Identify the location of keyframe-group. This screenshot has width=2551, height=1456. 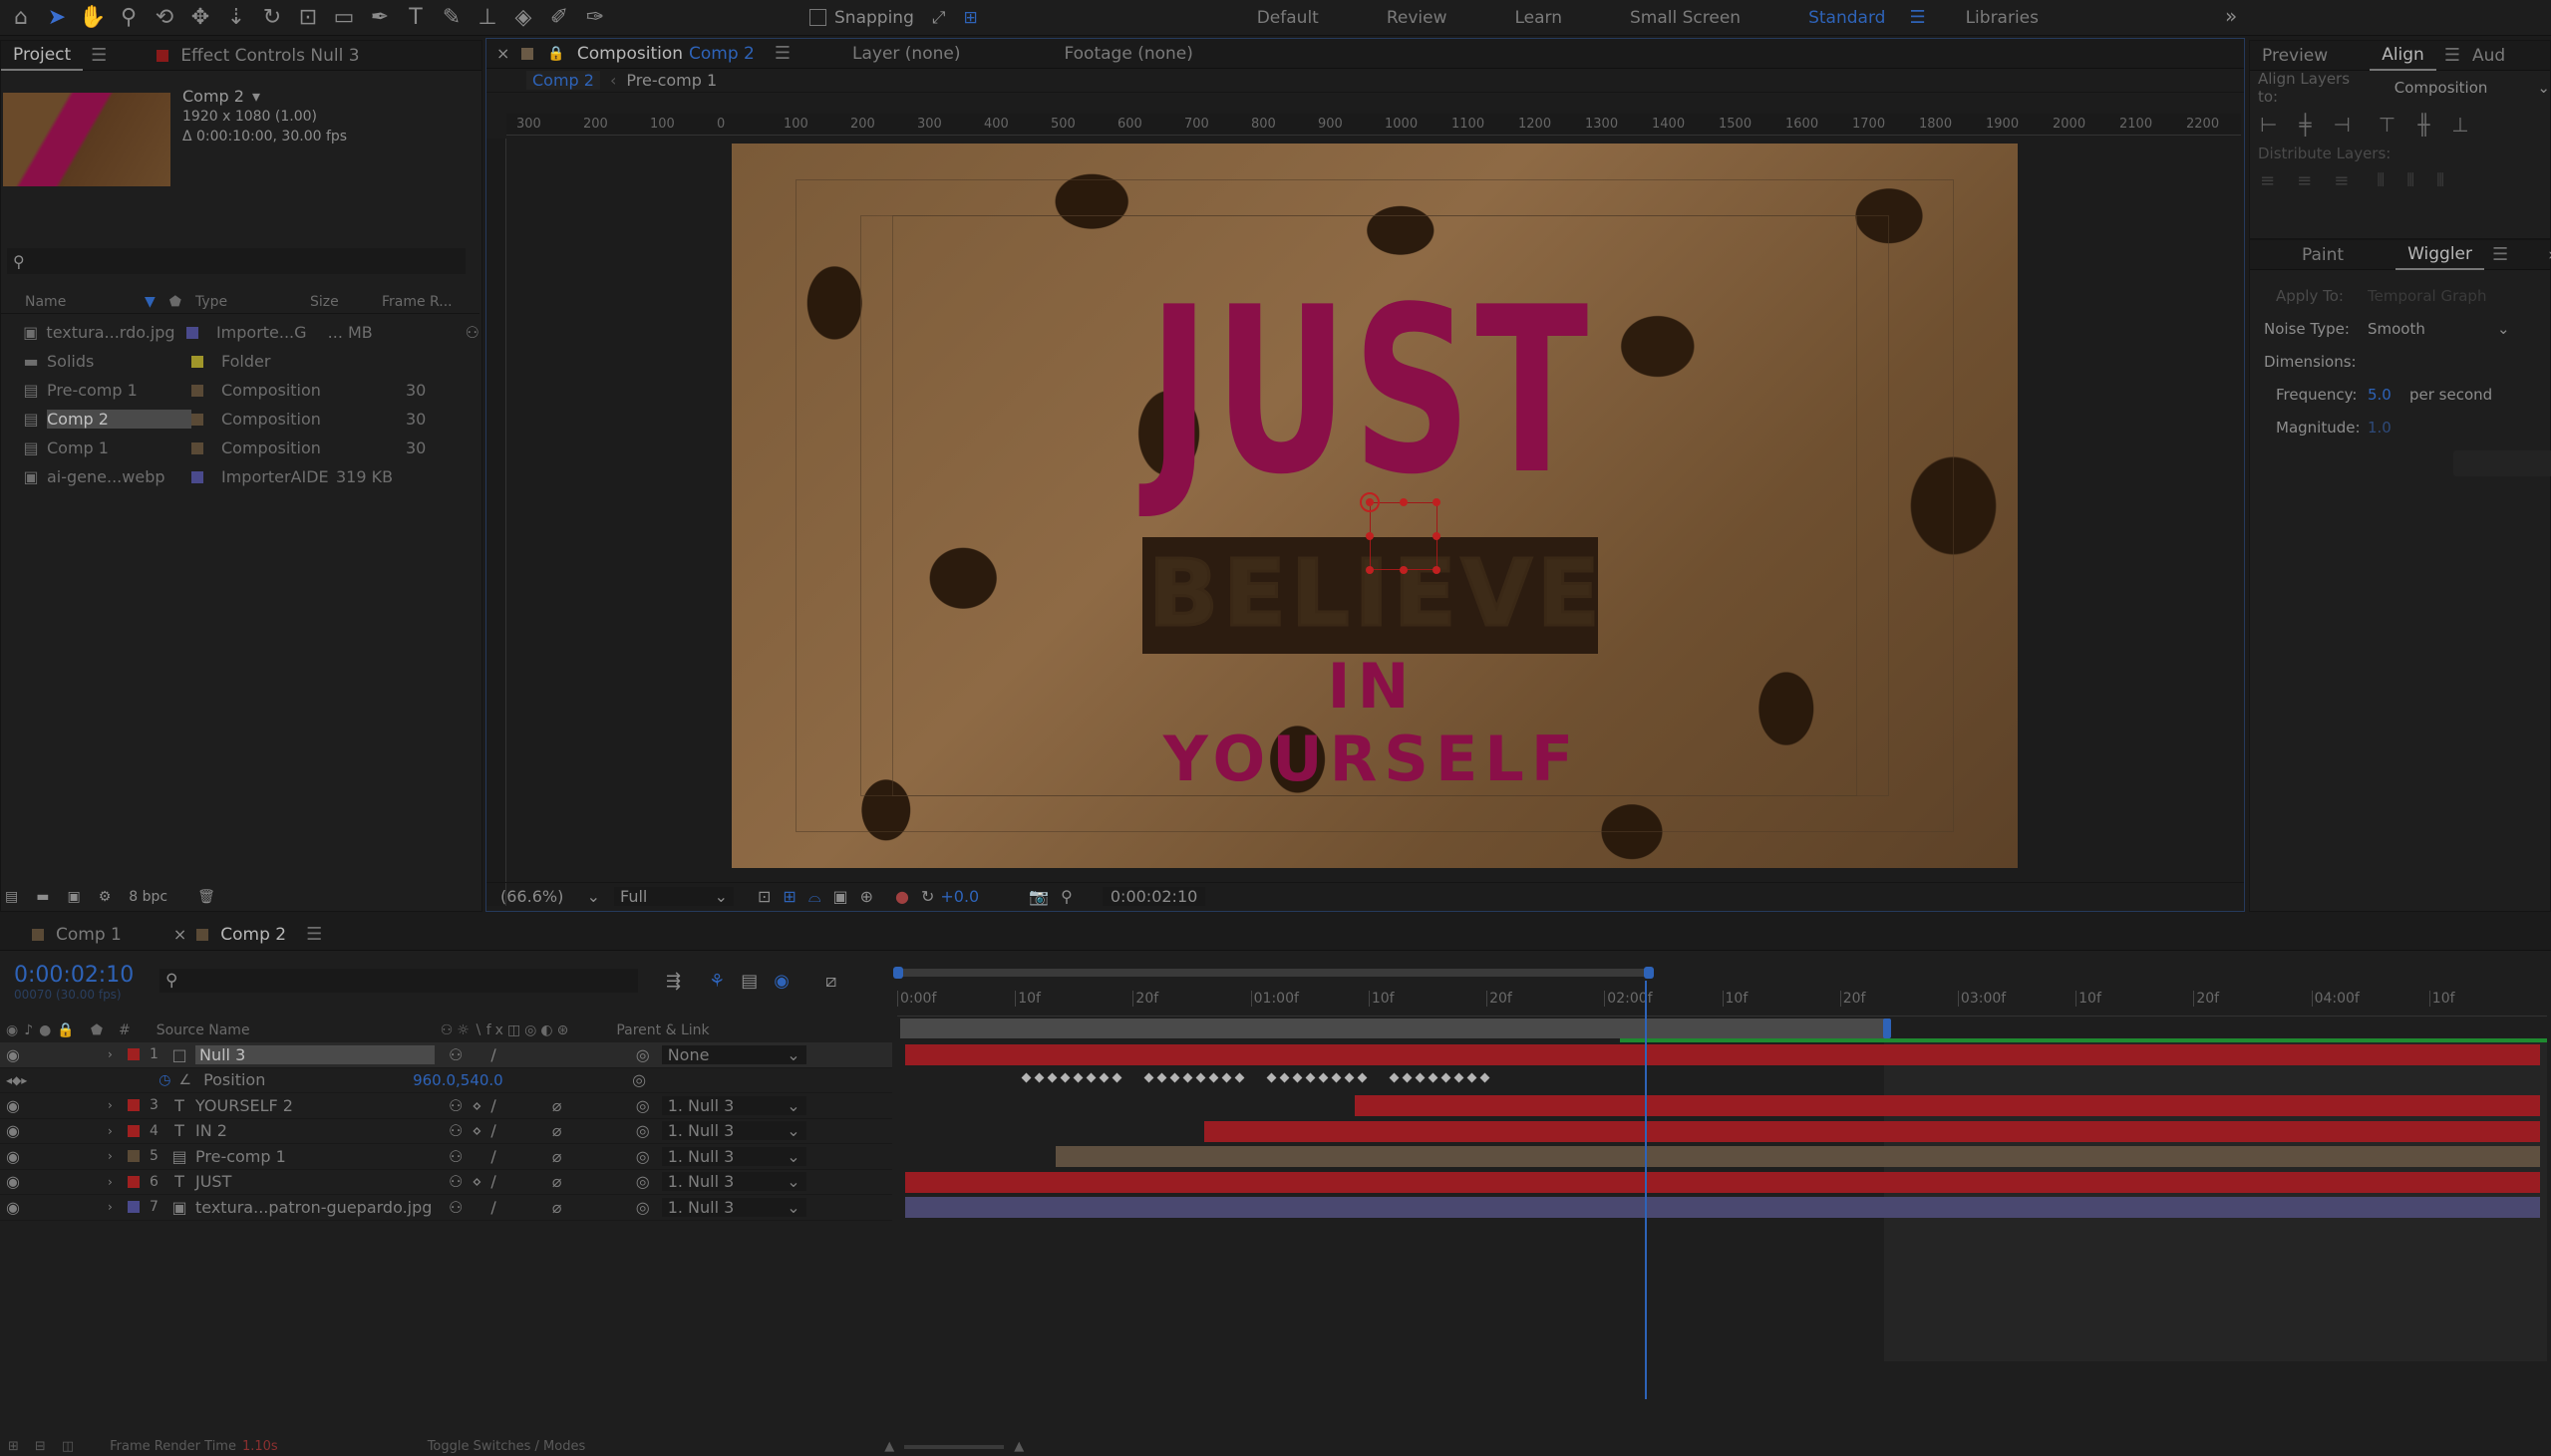
(1439, 1077).